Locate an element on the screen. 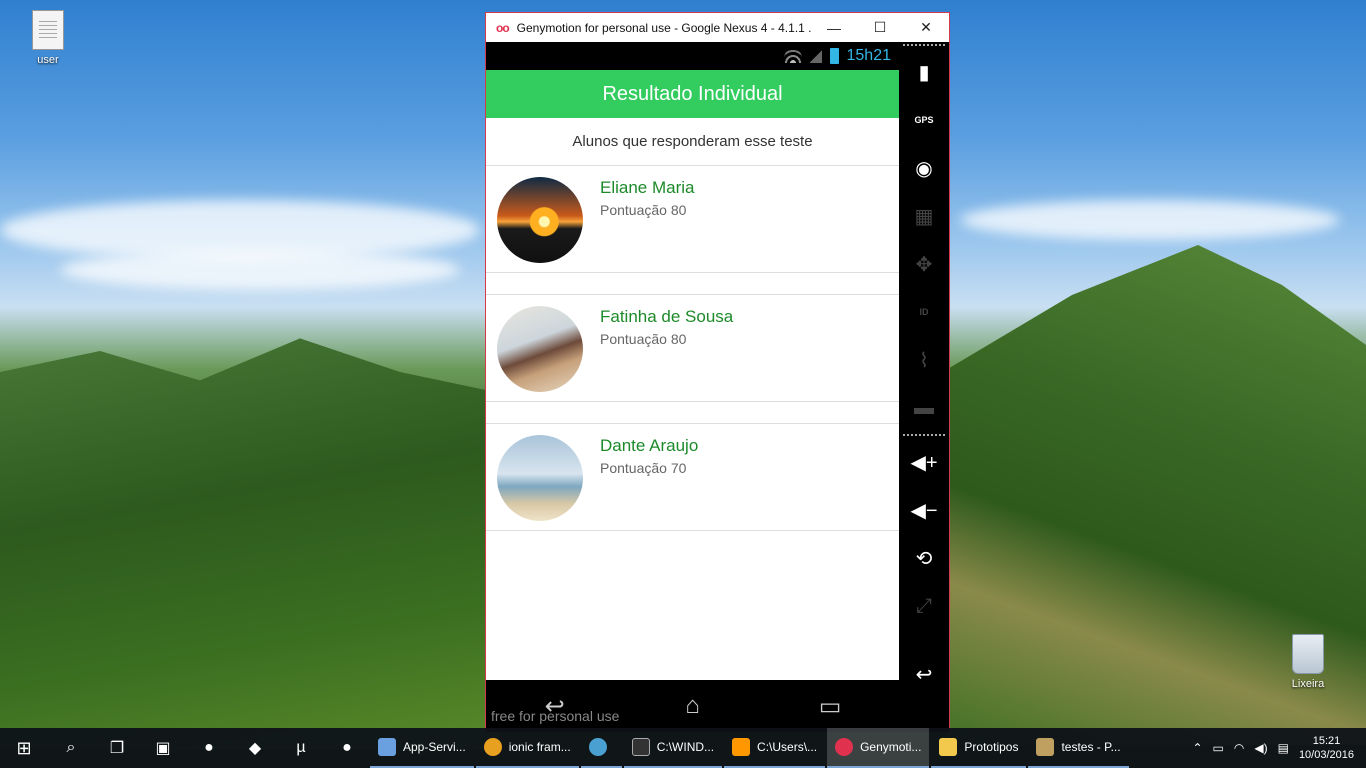 Image resolution: width=1366 pixels, height=768 pixels. webcam-widget-icon: ◉ is located at coordinates (924, 168).